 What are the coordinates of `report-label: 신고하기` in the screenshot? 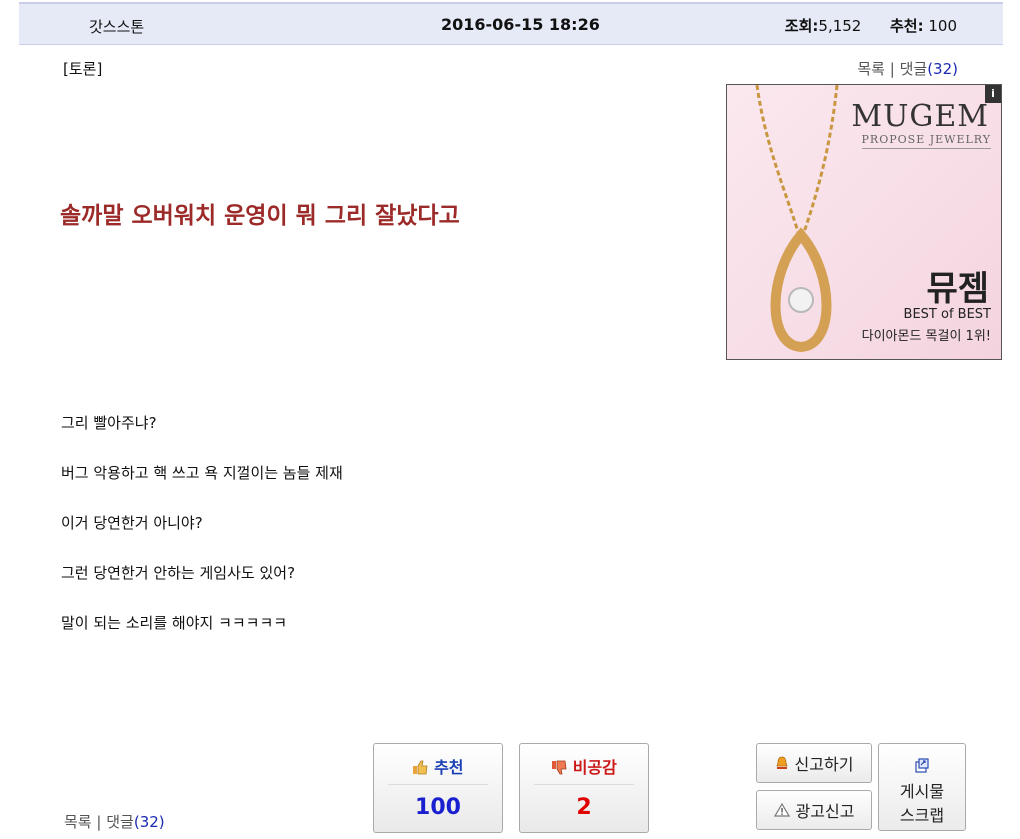 It's located at (824, 764).